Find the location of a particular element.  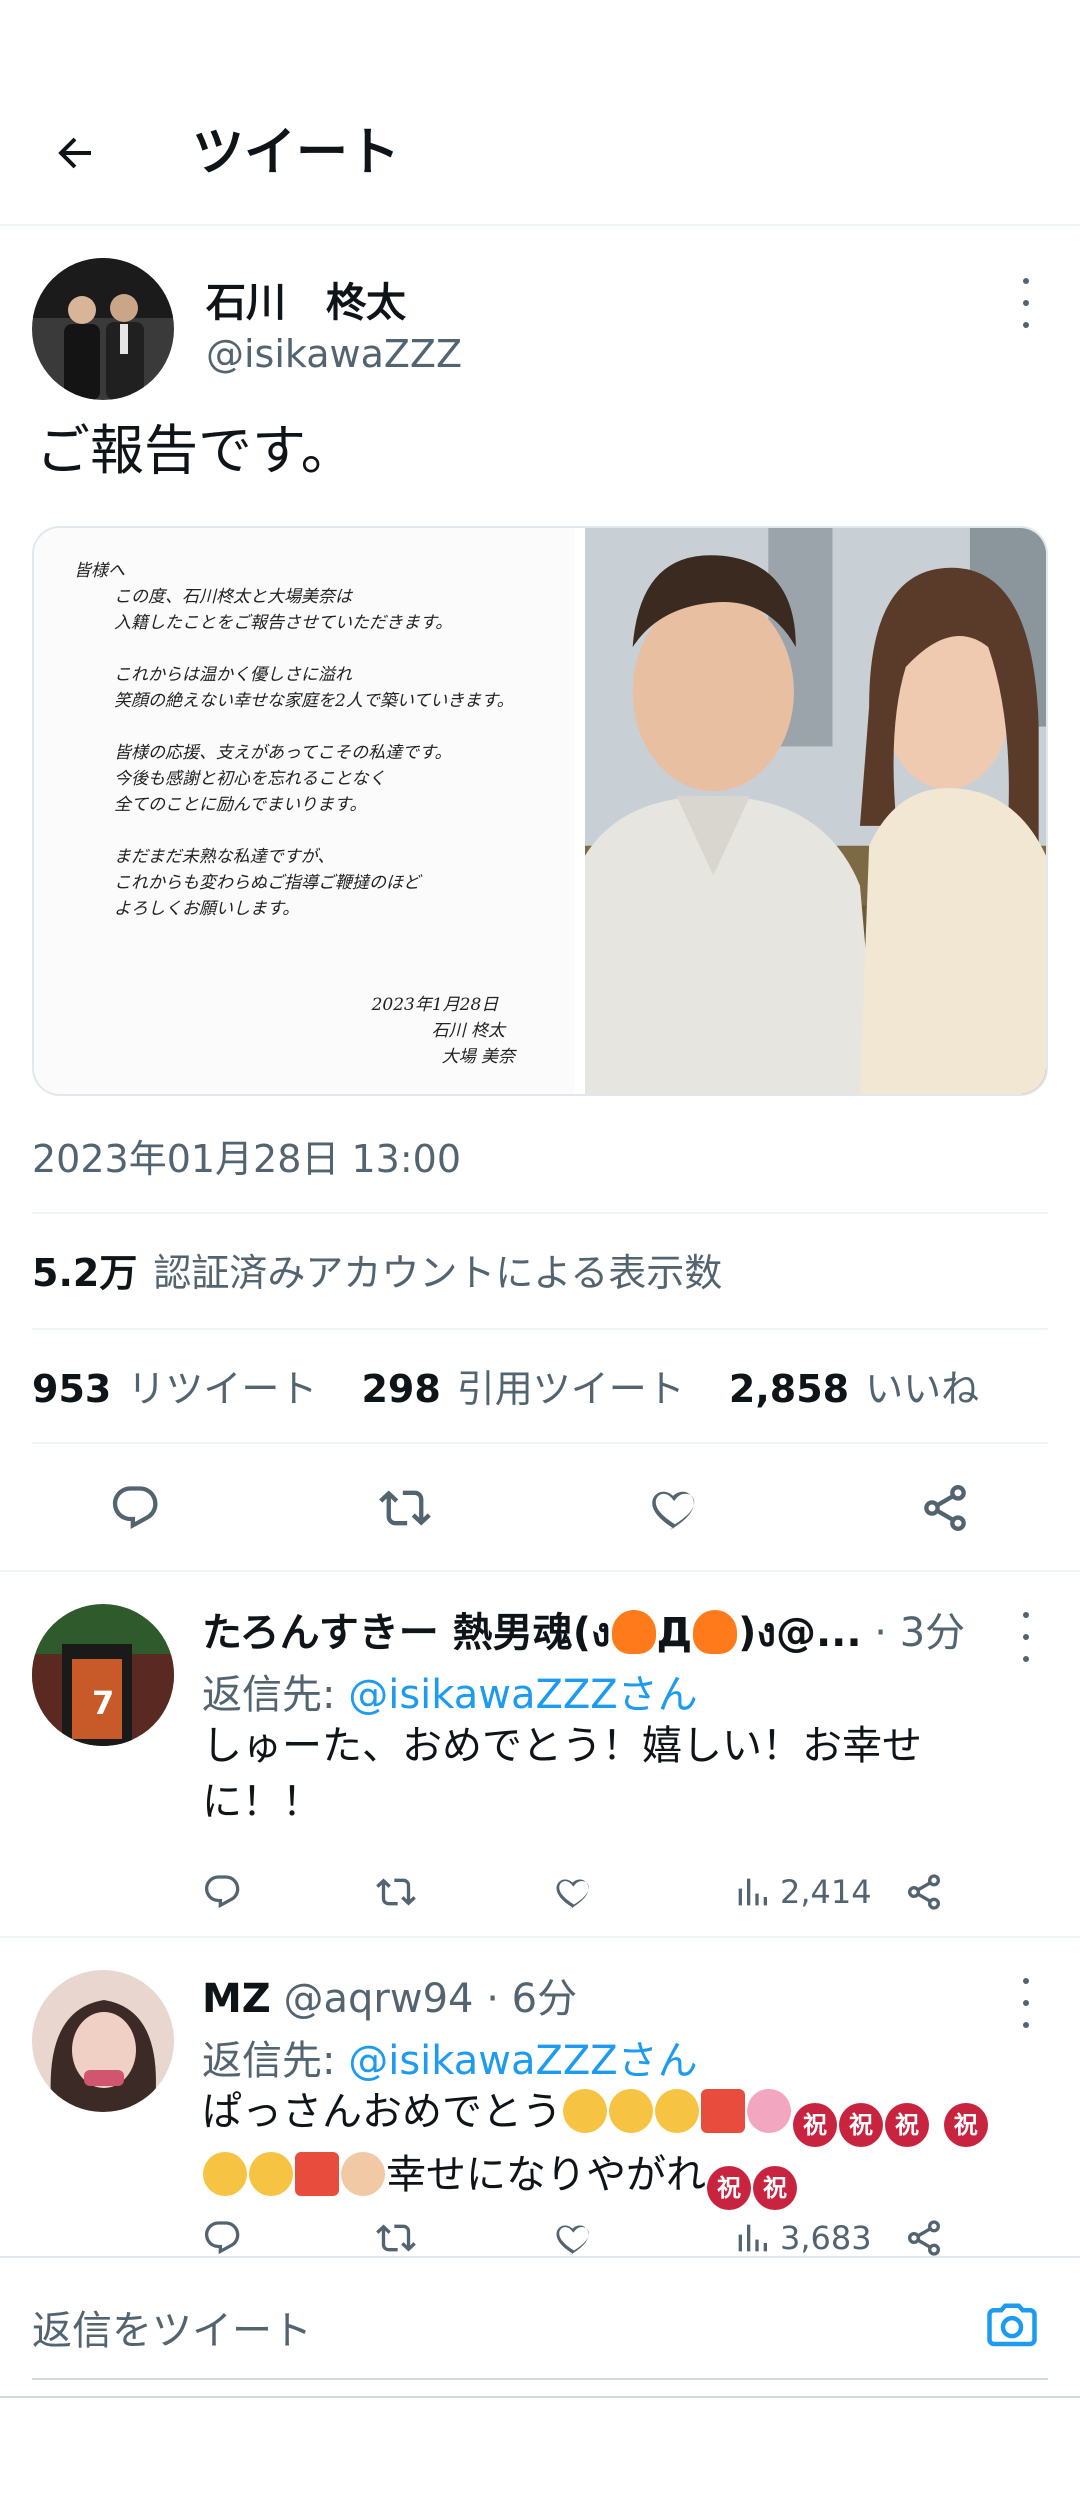

views-row: 5.2万 認証済みアカウントによる表示数 is located at coordinates (377, 1269).